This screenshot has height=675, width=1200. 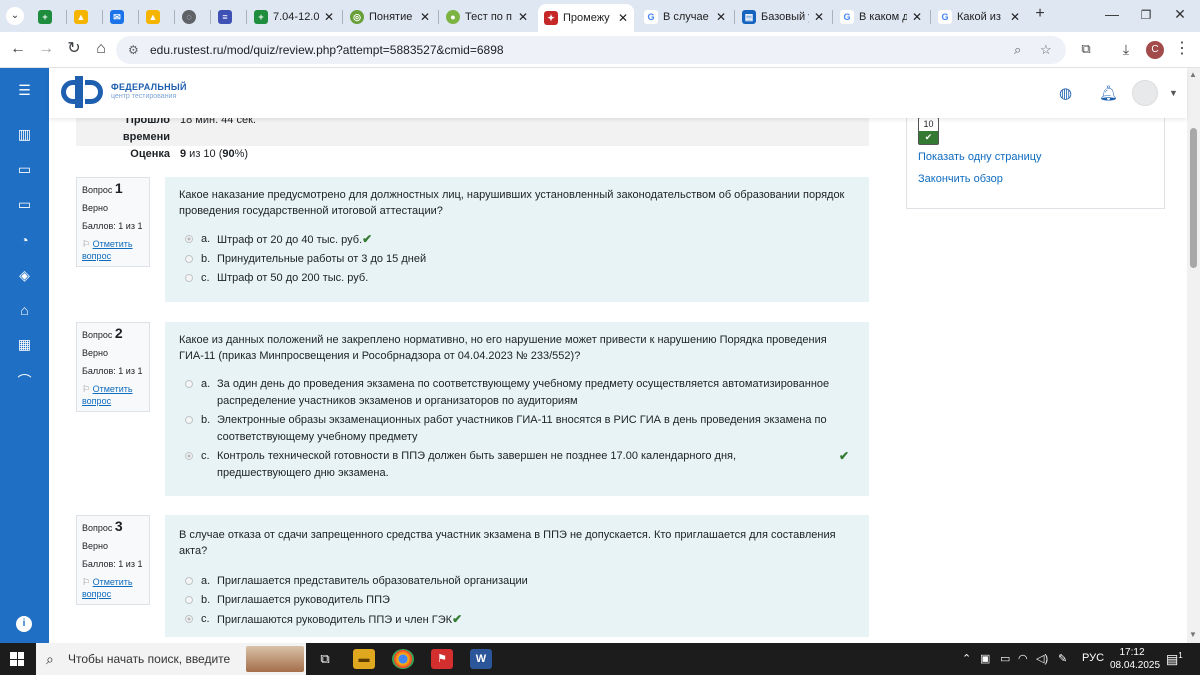 What do you see at coordinates (364, 659) in the screenshot?
I see `file-explorer-icon: ▬` at bounding box center [364, 659].